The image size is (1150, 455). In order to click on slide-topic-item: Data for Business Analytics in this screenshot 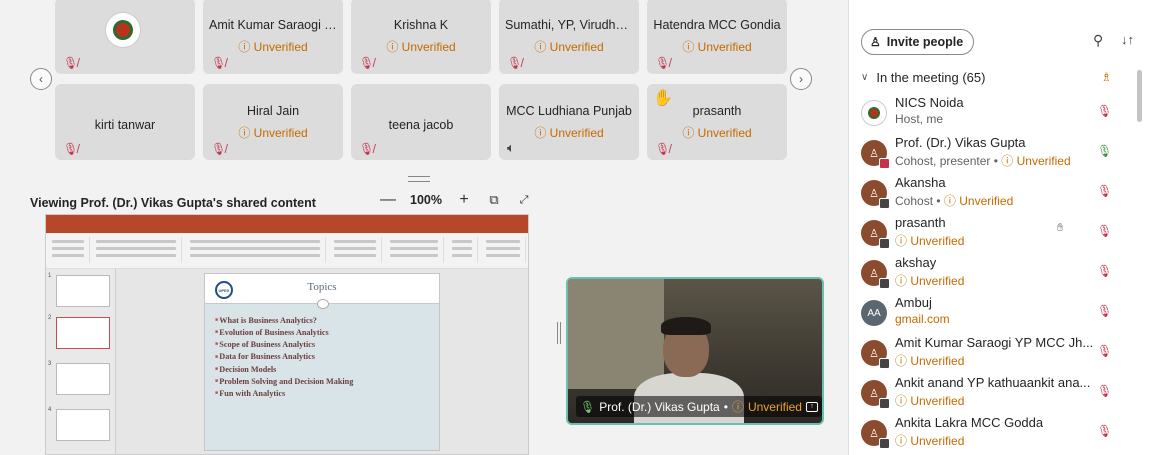, I will do `click(284, 357)`.